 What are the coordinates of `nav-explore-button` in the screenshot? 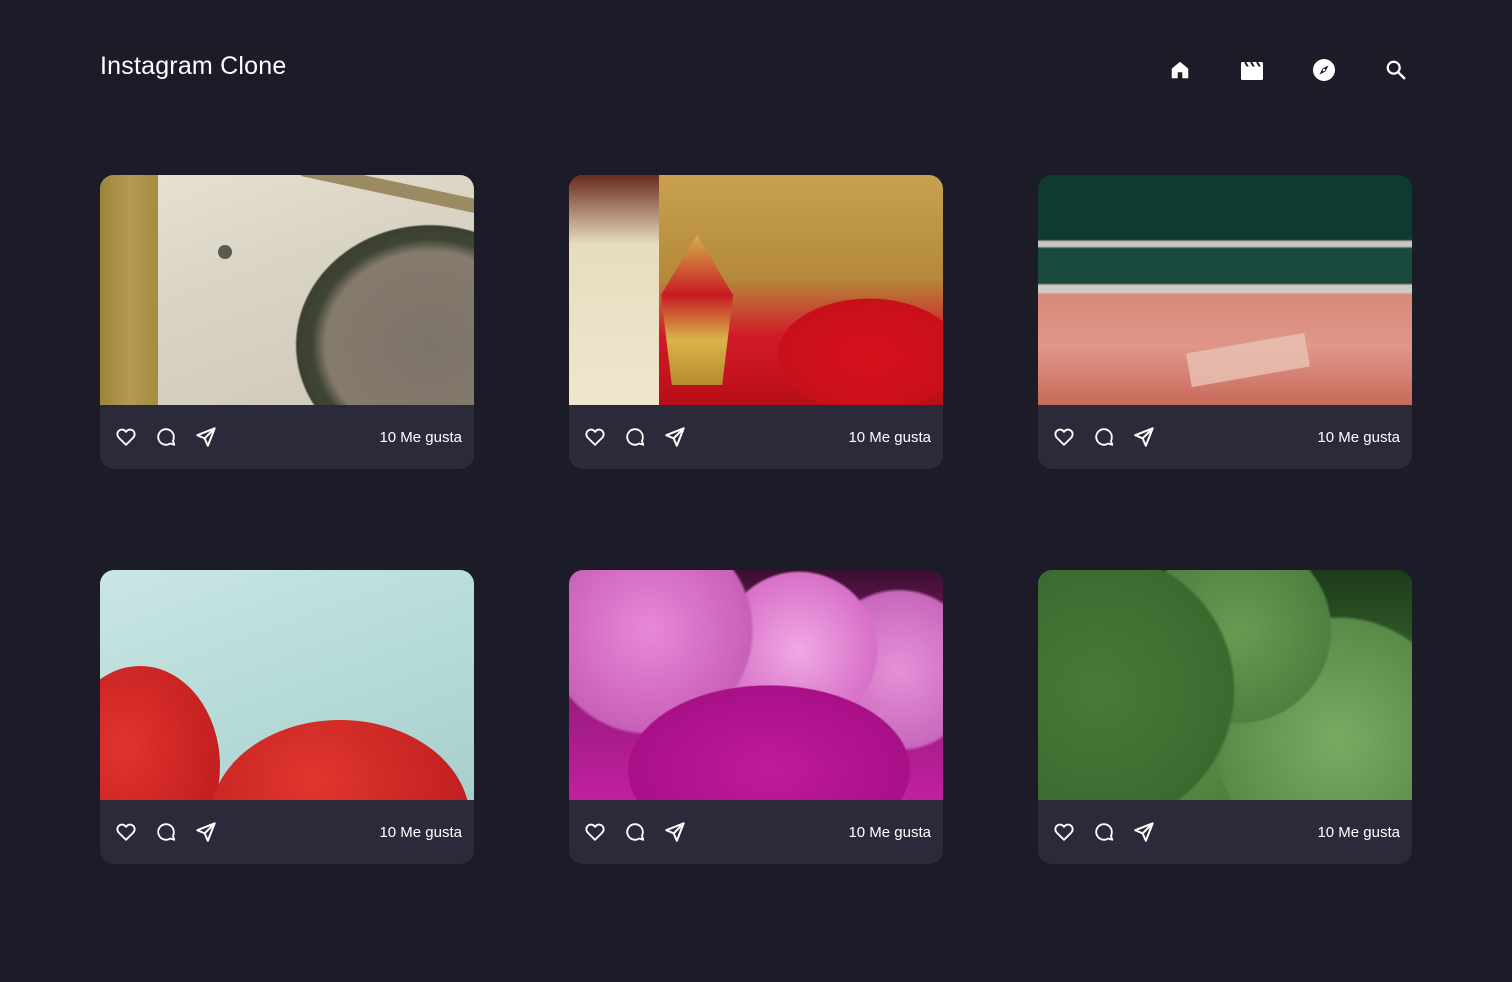 It's located at (1324, 70).